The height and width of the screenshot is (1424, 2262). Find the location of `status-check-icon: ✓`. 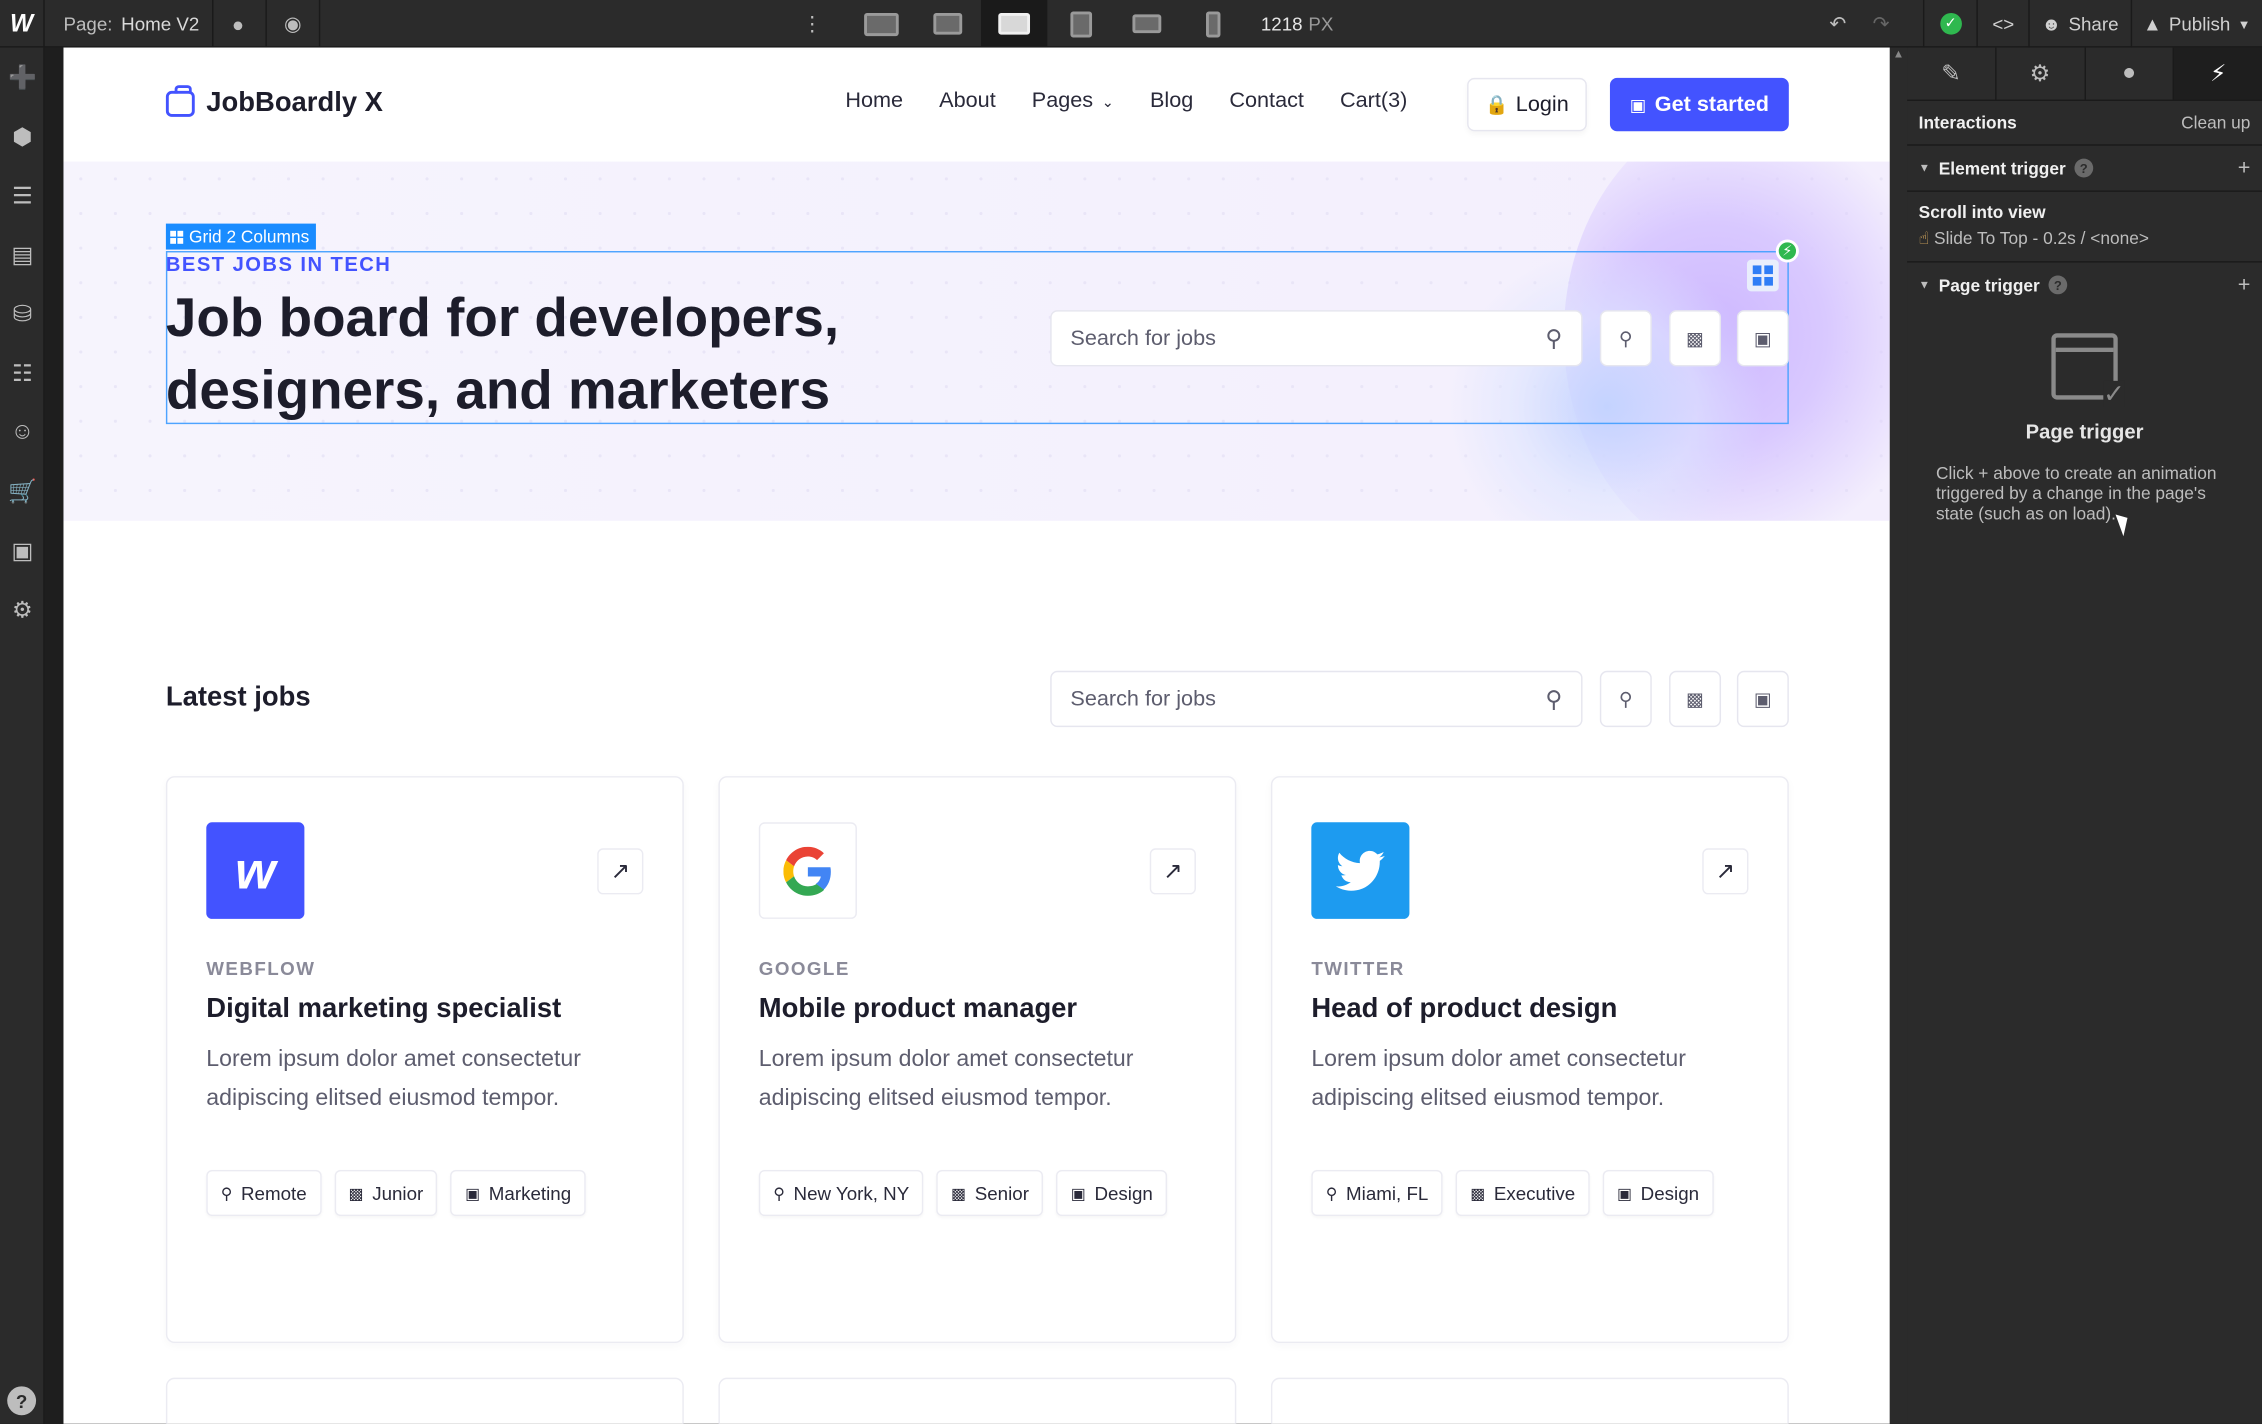

status-check-icon: ✓ is located at coordinates (1949, 24).